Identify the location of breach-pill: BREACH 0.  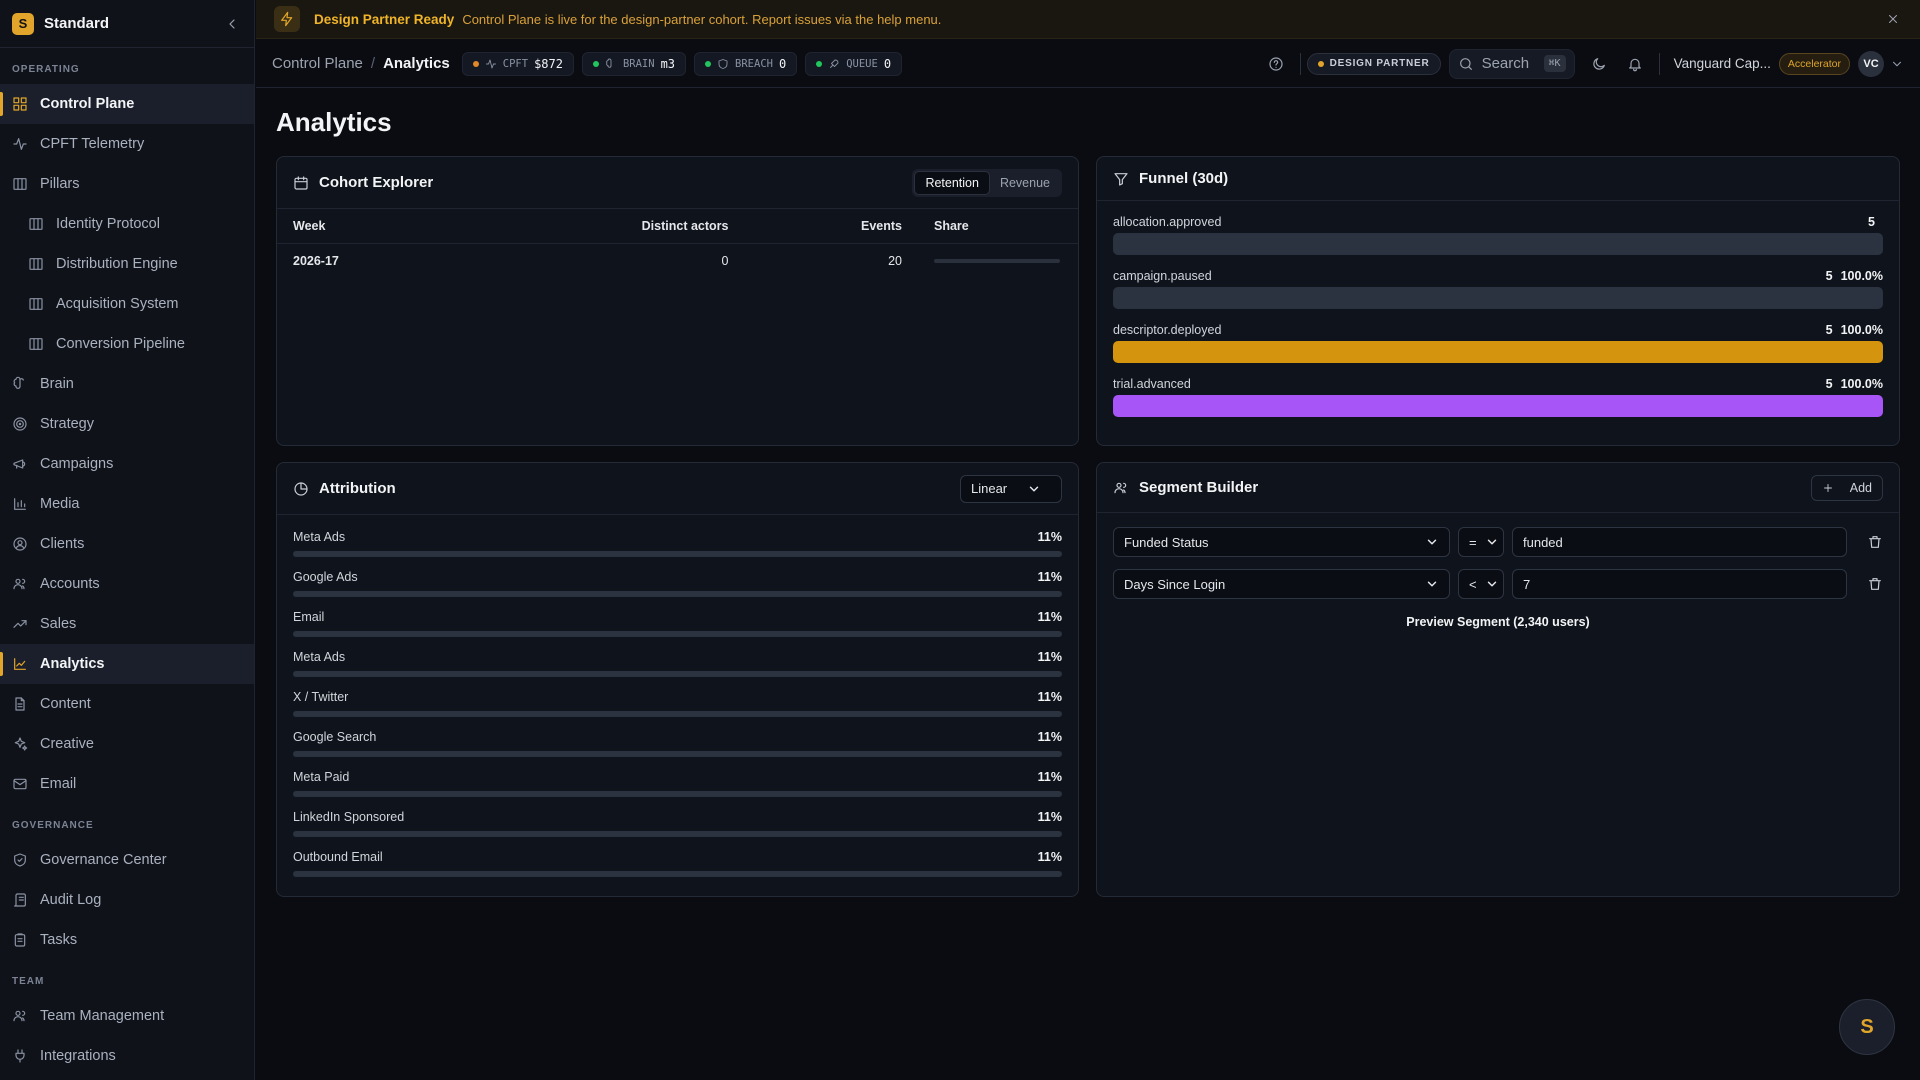
(746, 63).